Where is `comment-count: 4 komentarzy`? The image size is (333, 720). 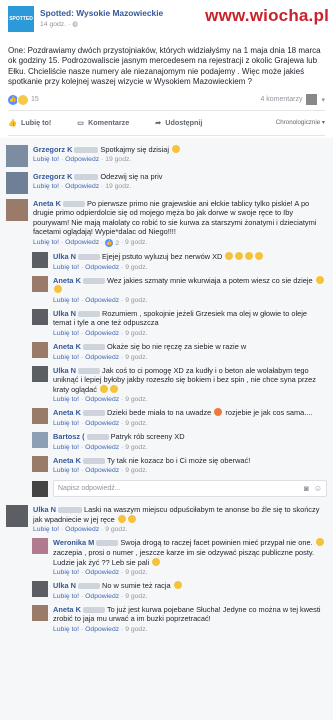
comment-count: 4 komentarzy is located at coordinates (281, 99).